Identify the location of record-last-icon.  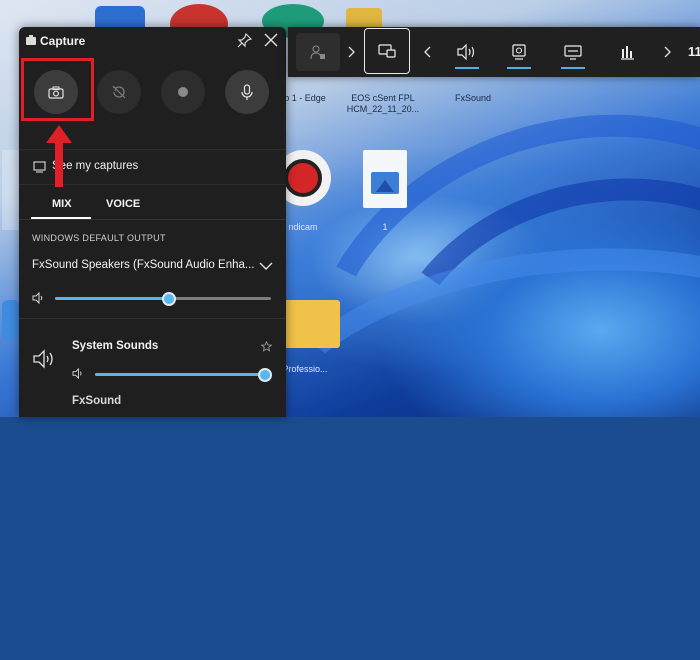
(119, 92).